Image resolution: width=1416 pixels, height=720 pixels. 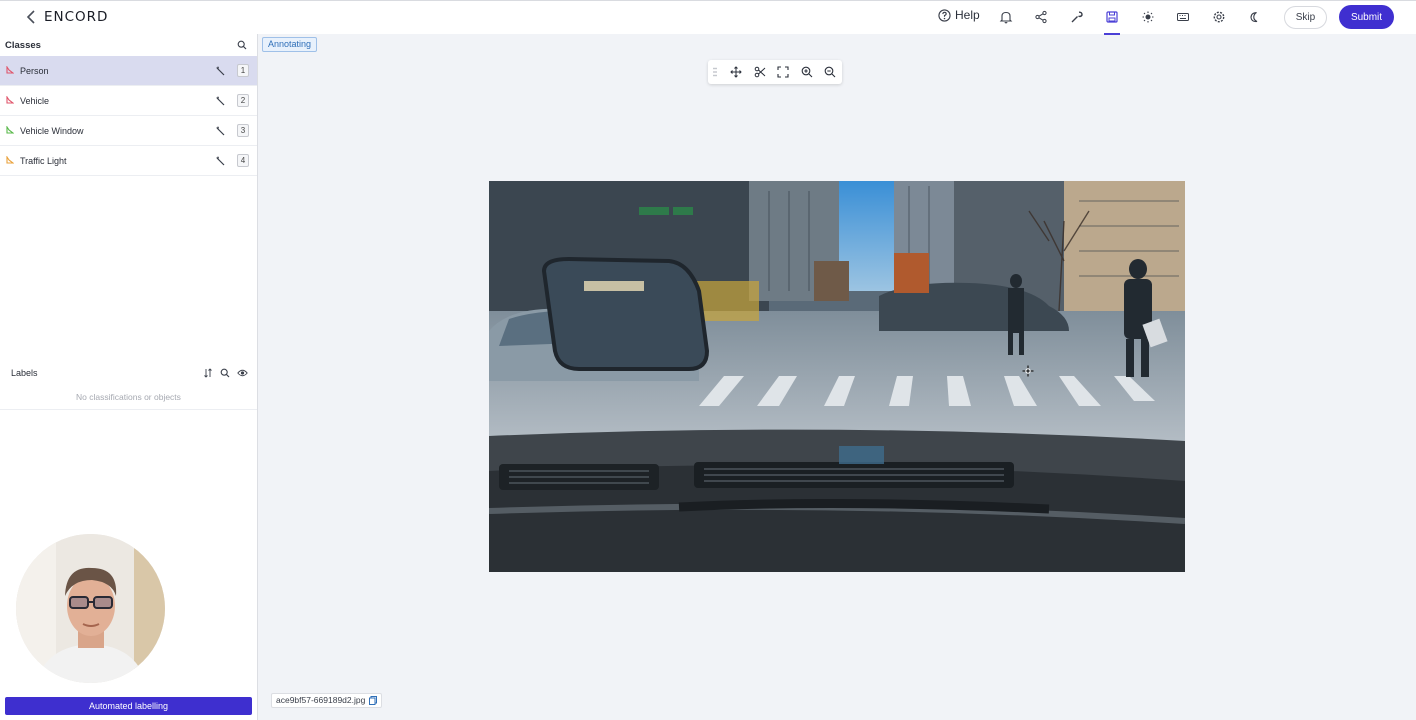 I want to click on back-arrow-icon, so click(x=31, y=17).